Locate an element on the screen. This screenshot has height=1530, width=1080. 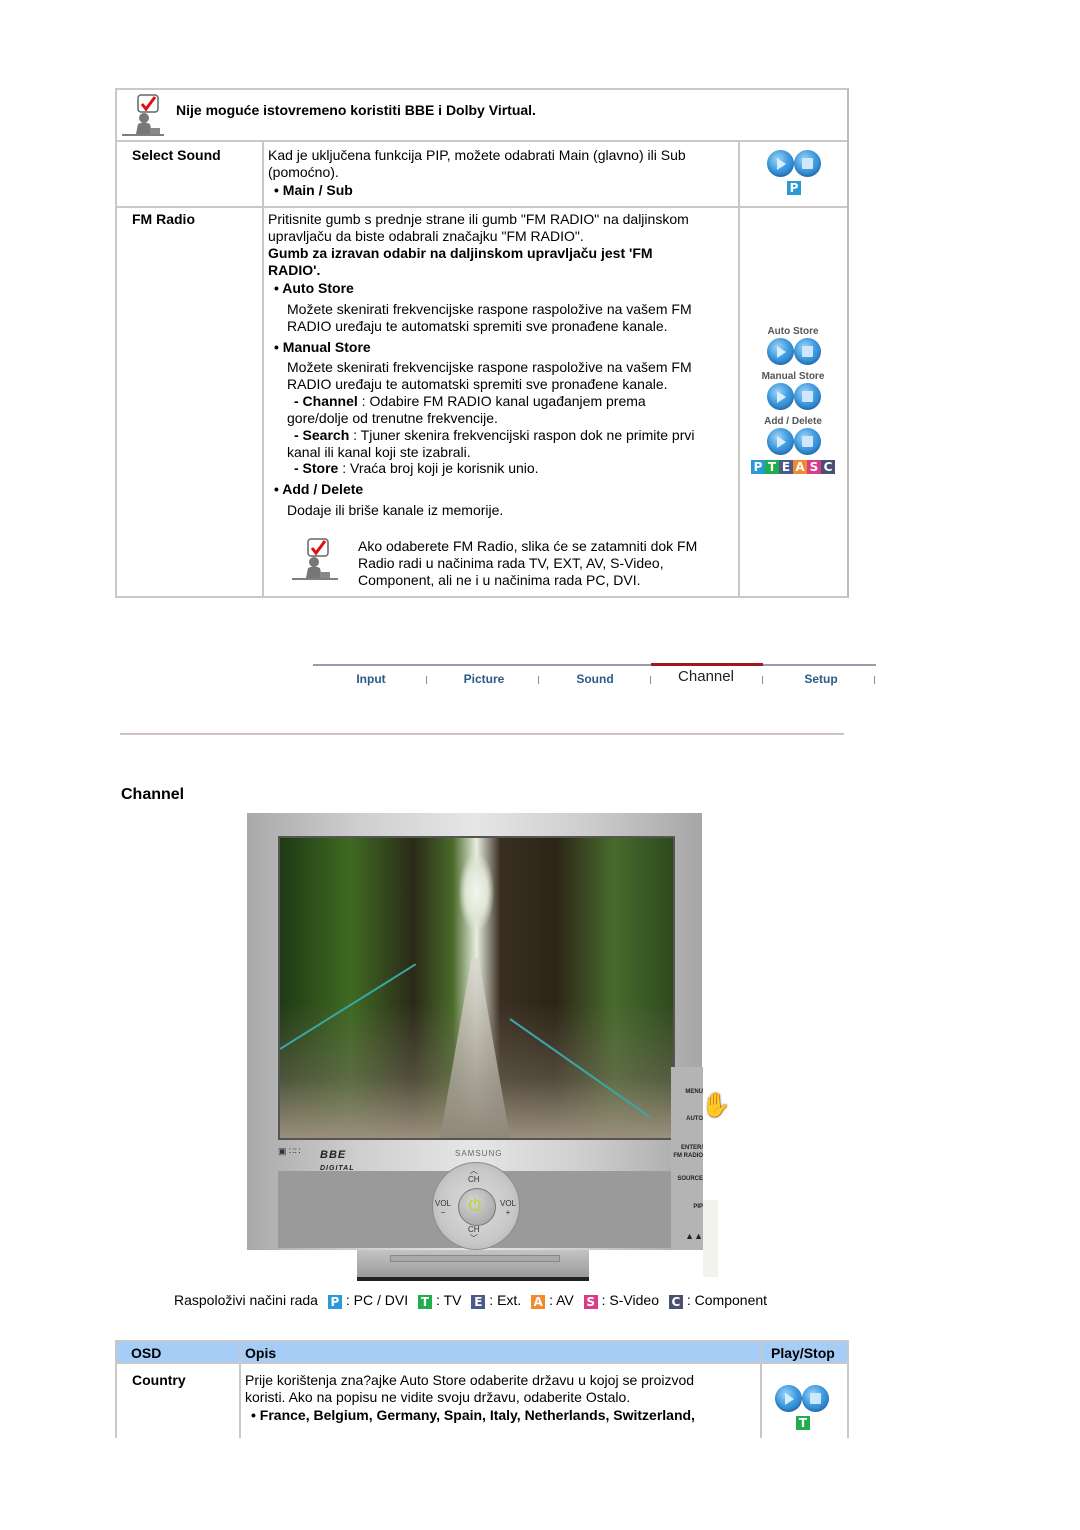
country-play-stop is located at coordinates (803, 1399).